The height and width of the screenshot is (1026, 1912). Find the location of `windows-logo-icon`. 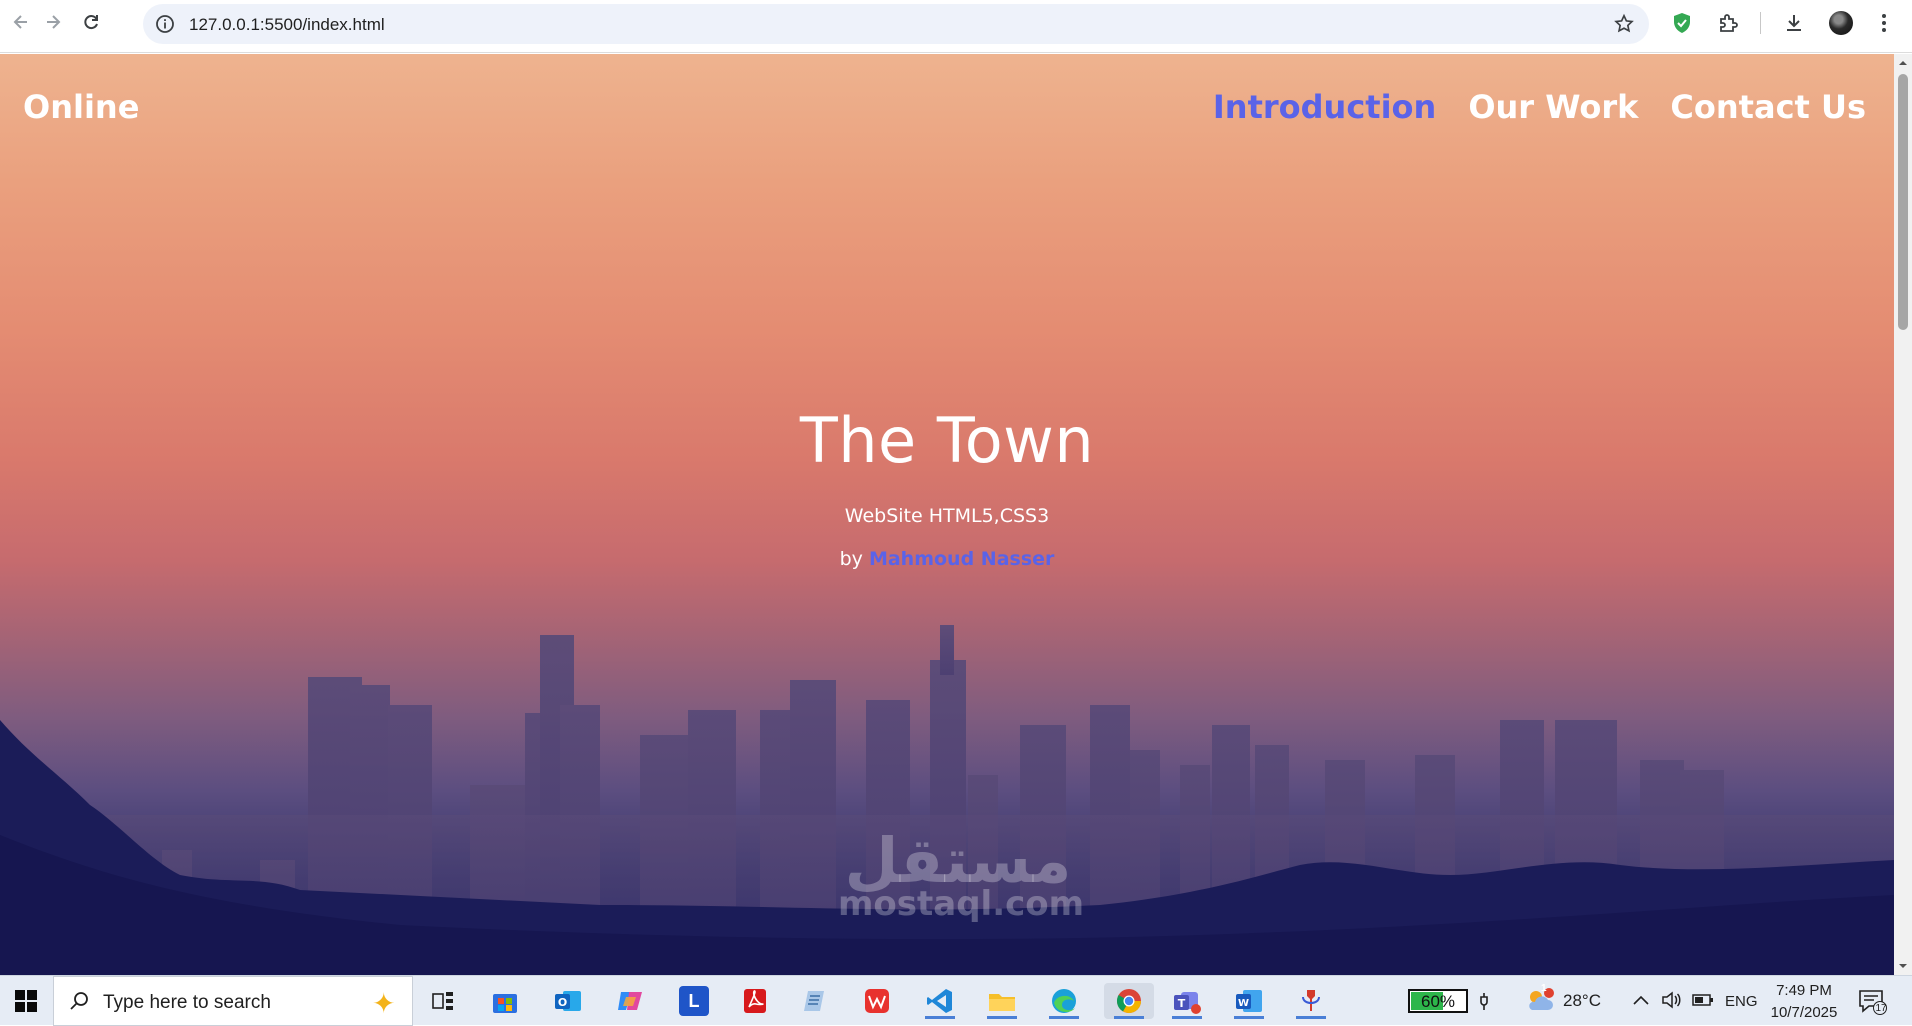

windows-logo-icon is located at coordinates (26, 1001).